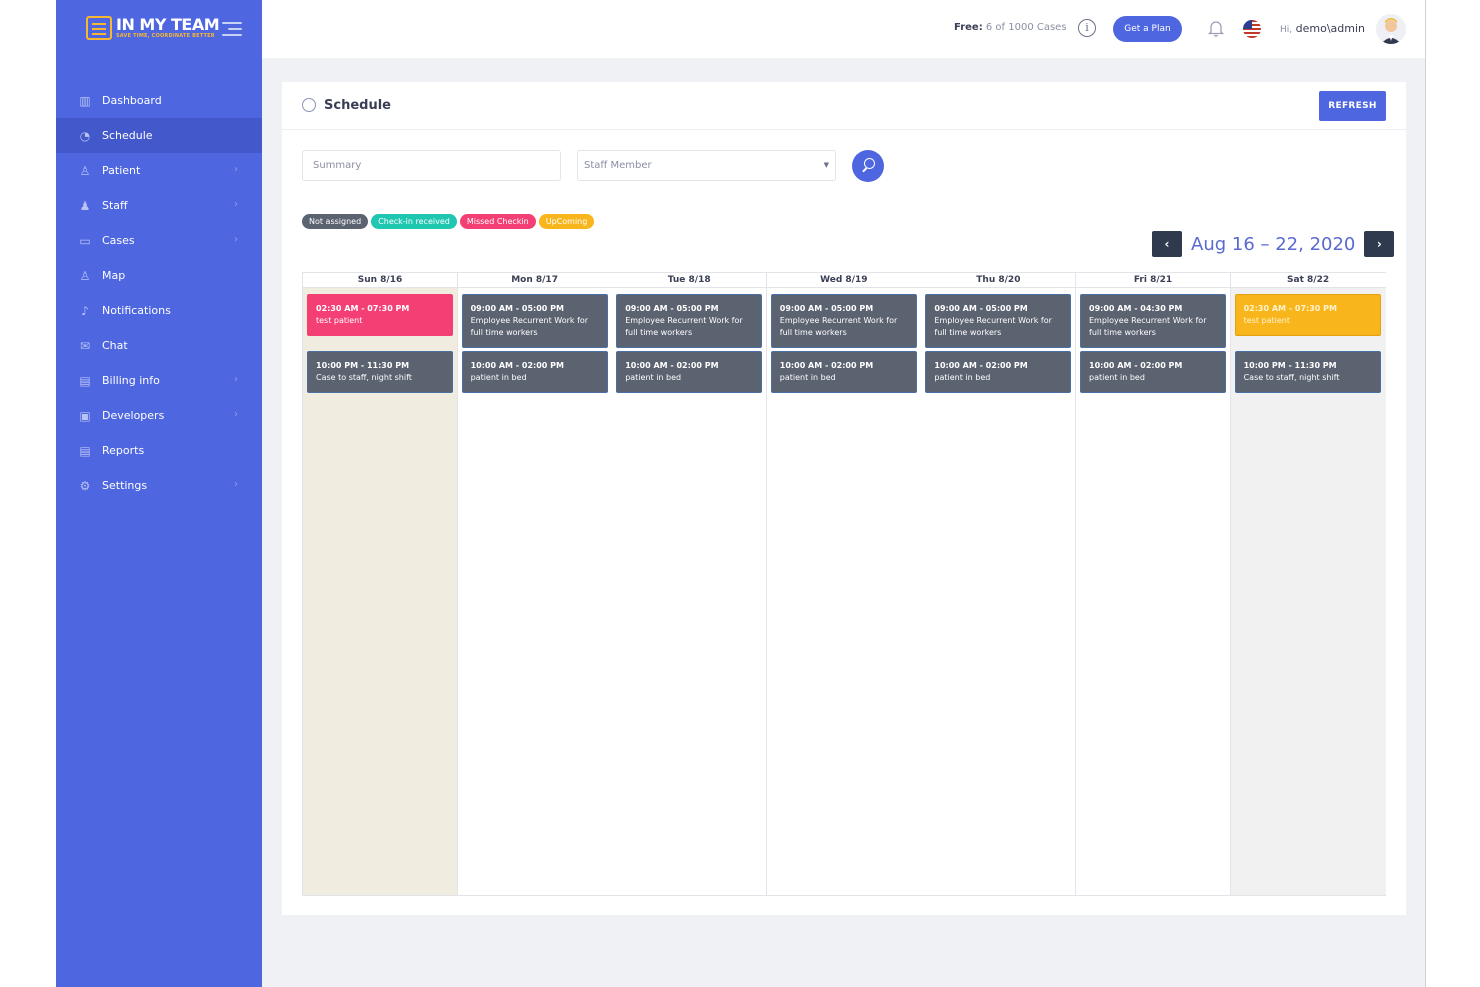 This screenshot has width=1480, height=987. I want to click on day-header: Wed 8/19, so click(843, 280).